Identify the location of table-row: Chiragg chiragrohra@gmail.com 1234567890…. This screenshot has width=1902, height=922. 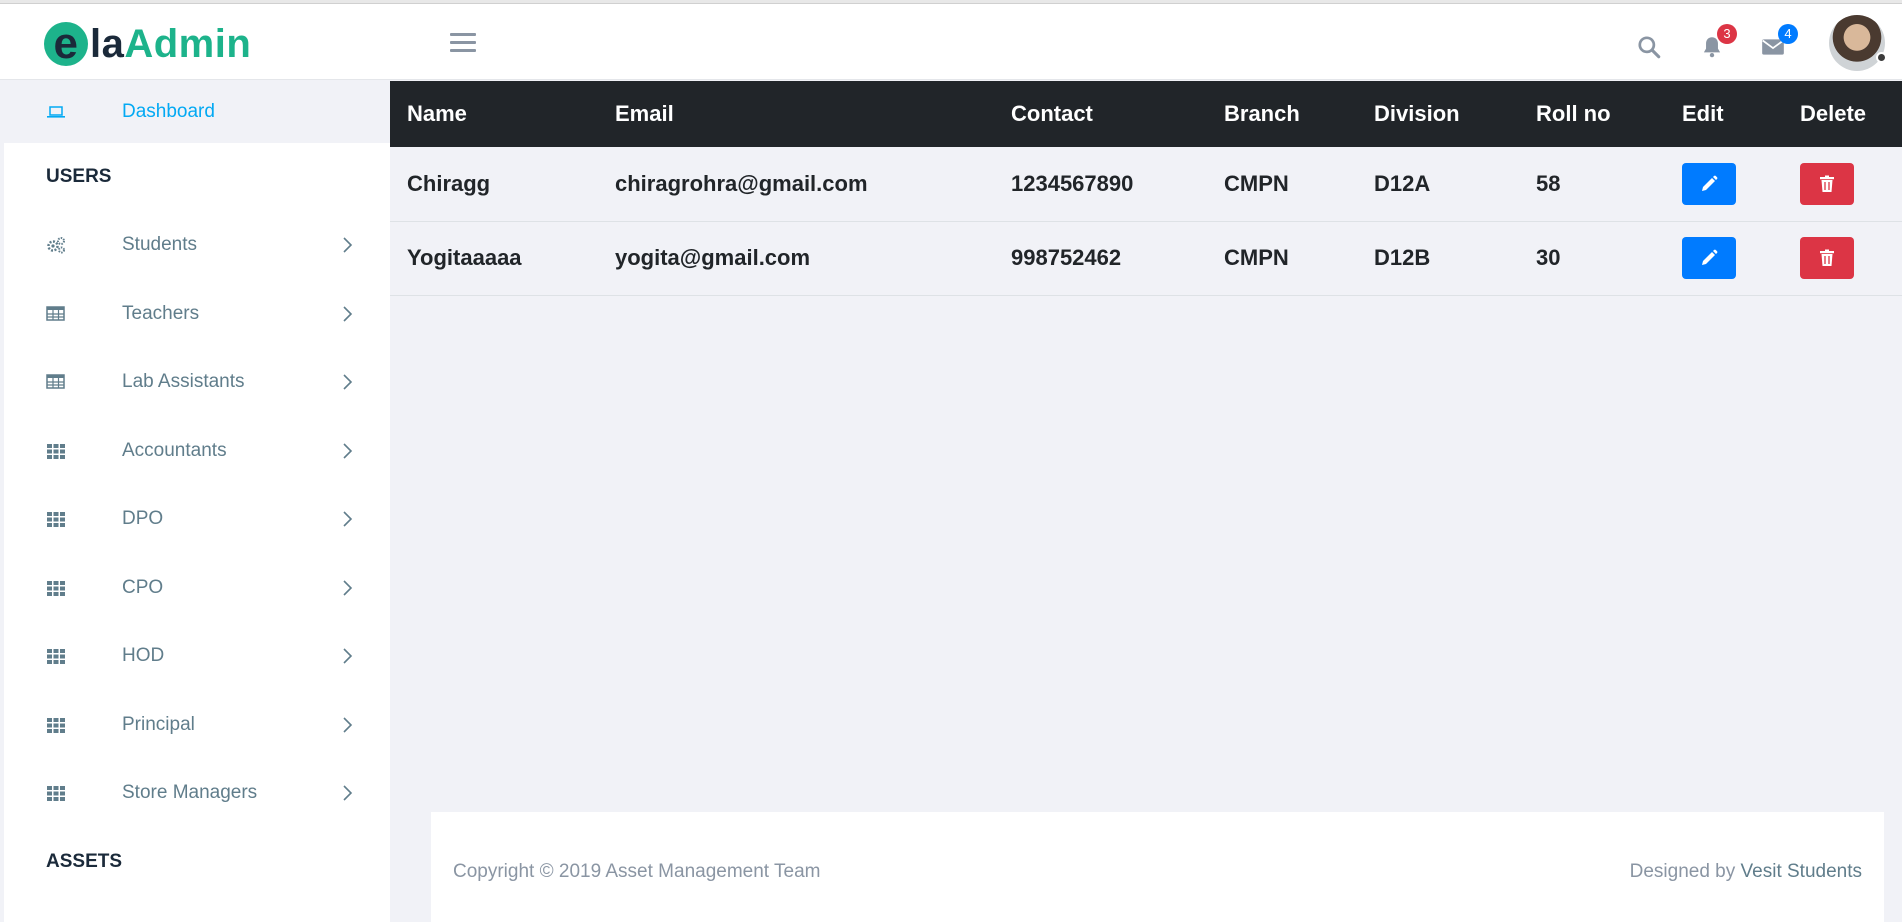
(1146, 184).